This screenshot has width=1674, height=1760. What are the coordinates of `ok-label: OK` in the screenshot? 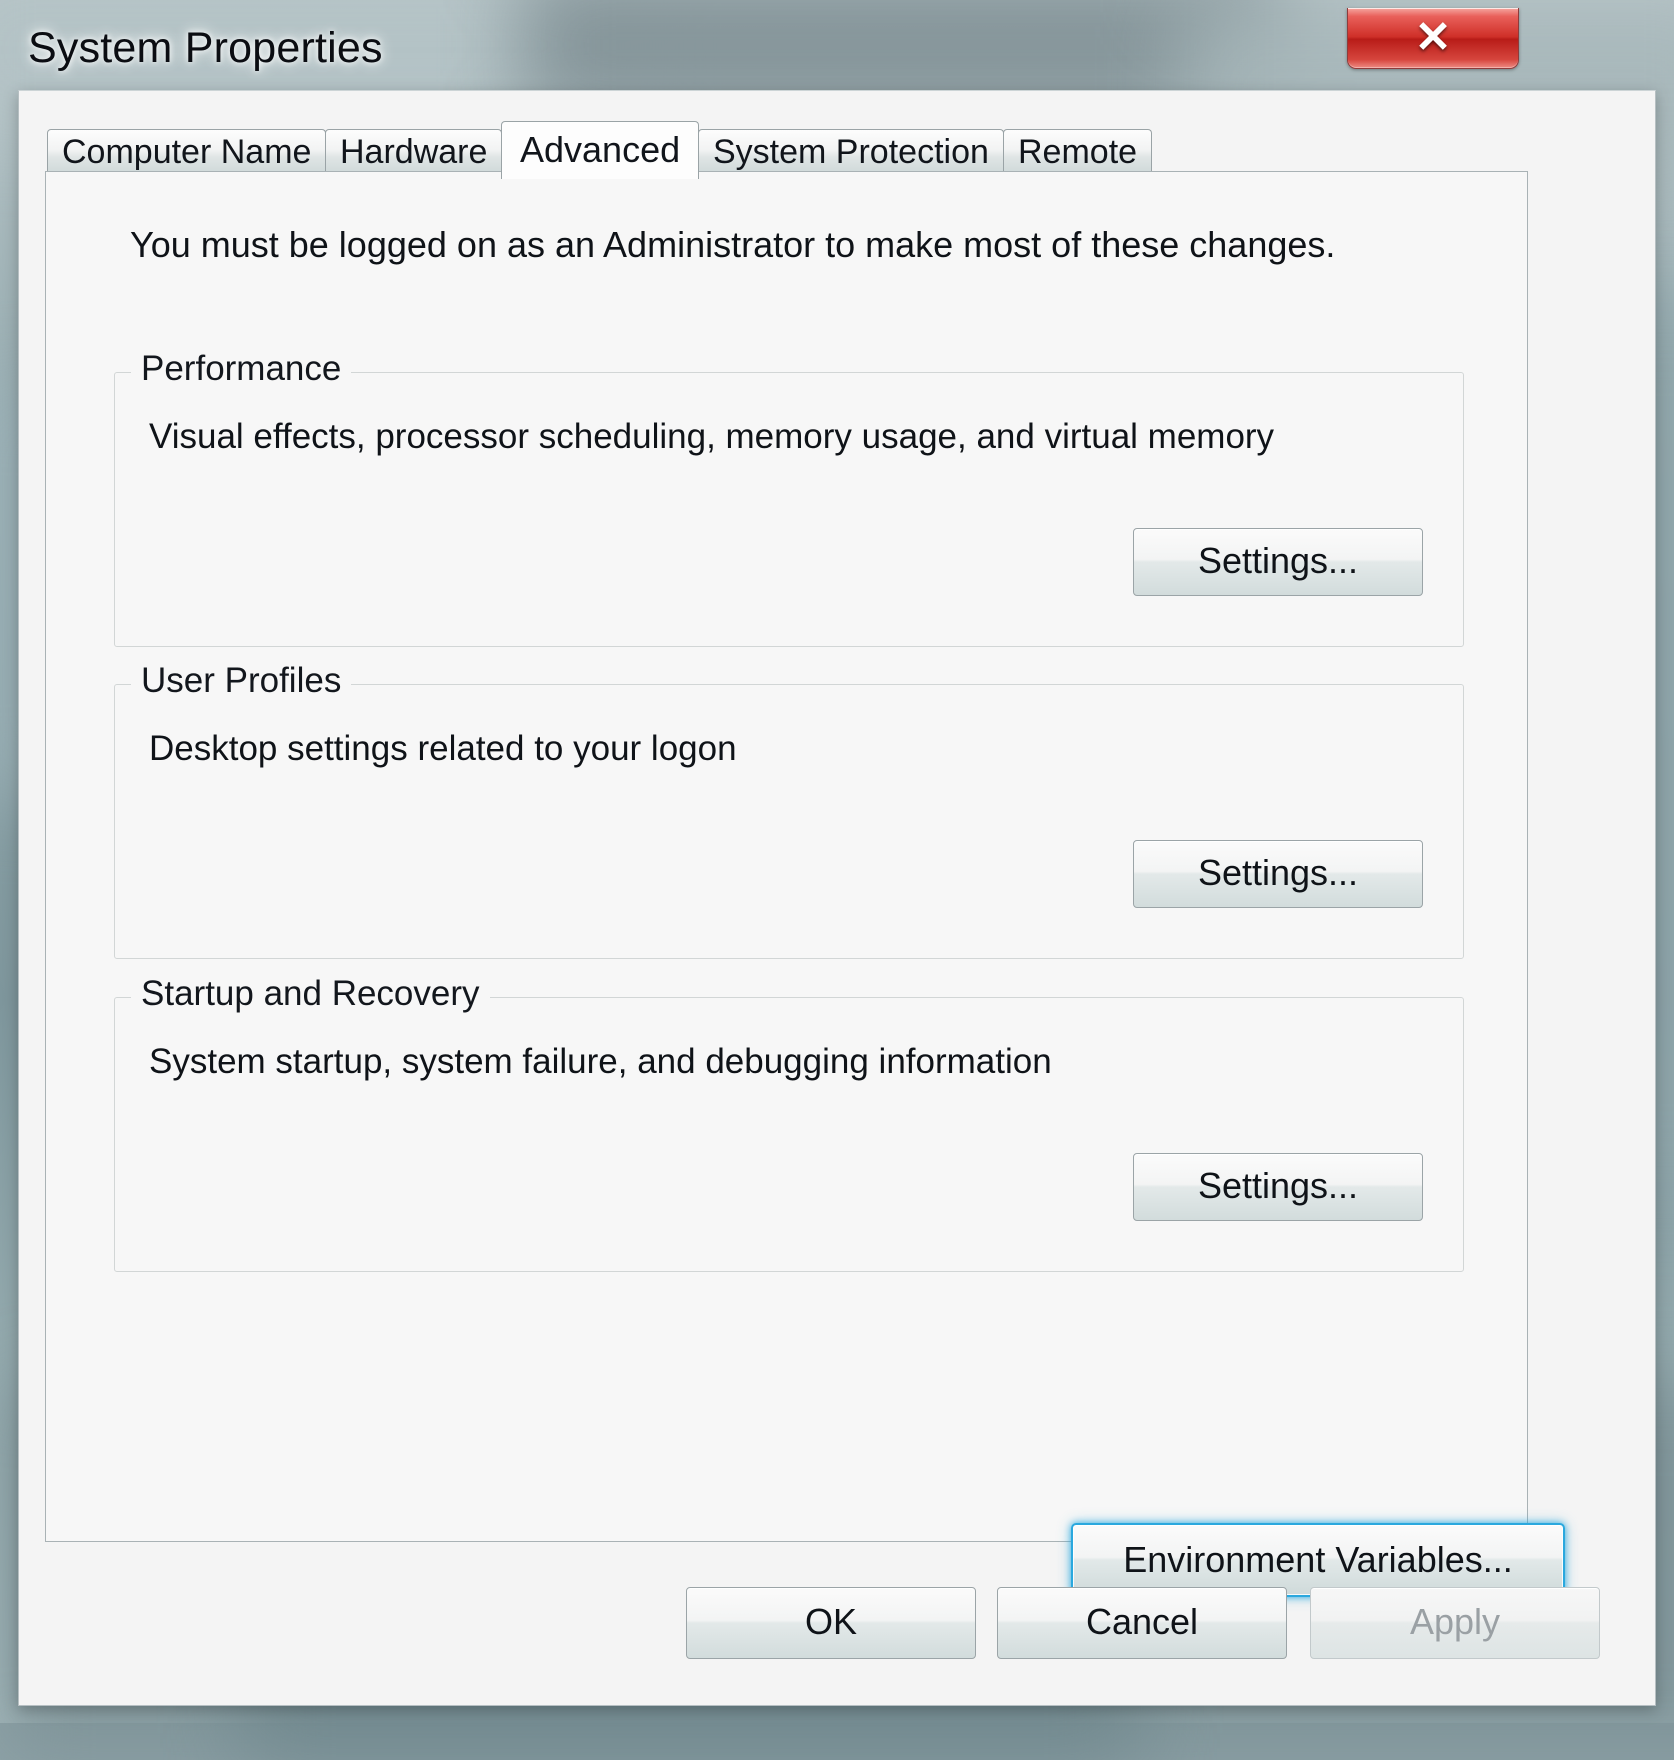 It's located at (831, 1622).